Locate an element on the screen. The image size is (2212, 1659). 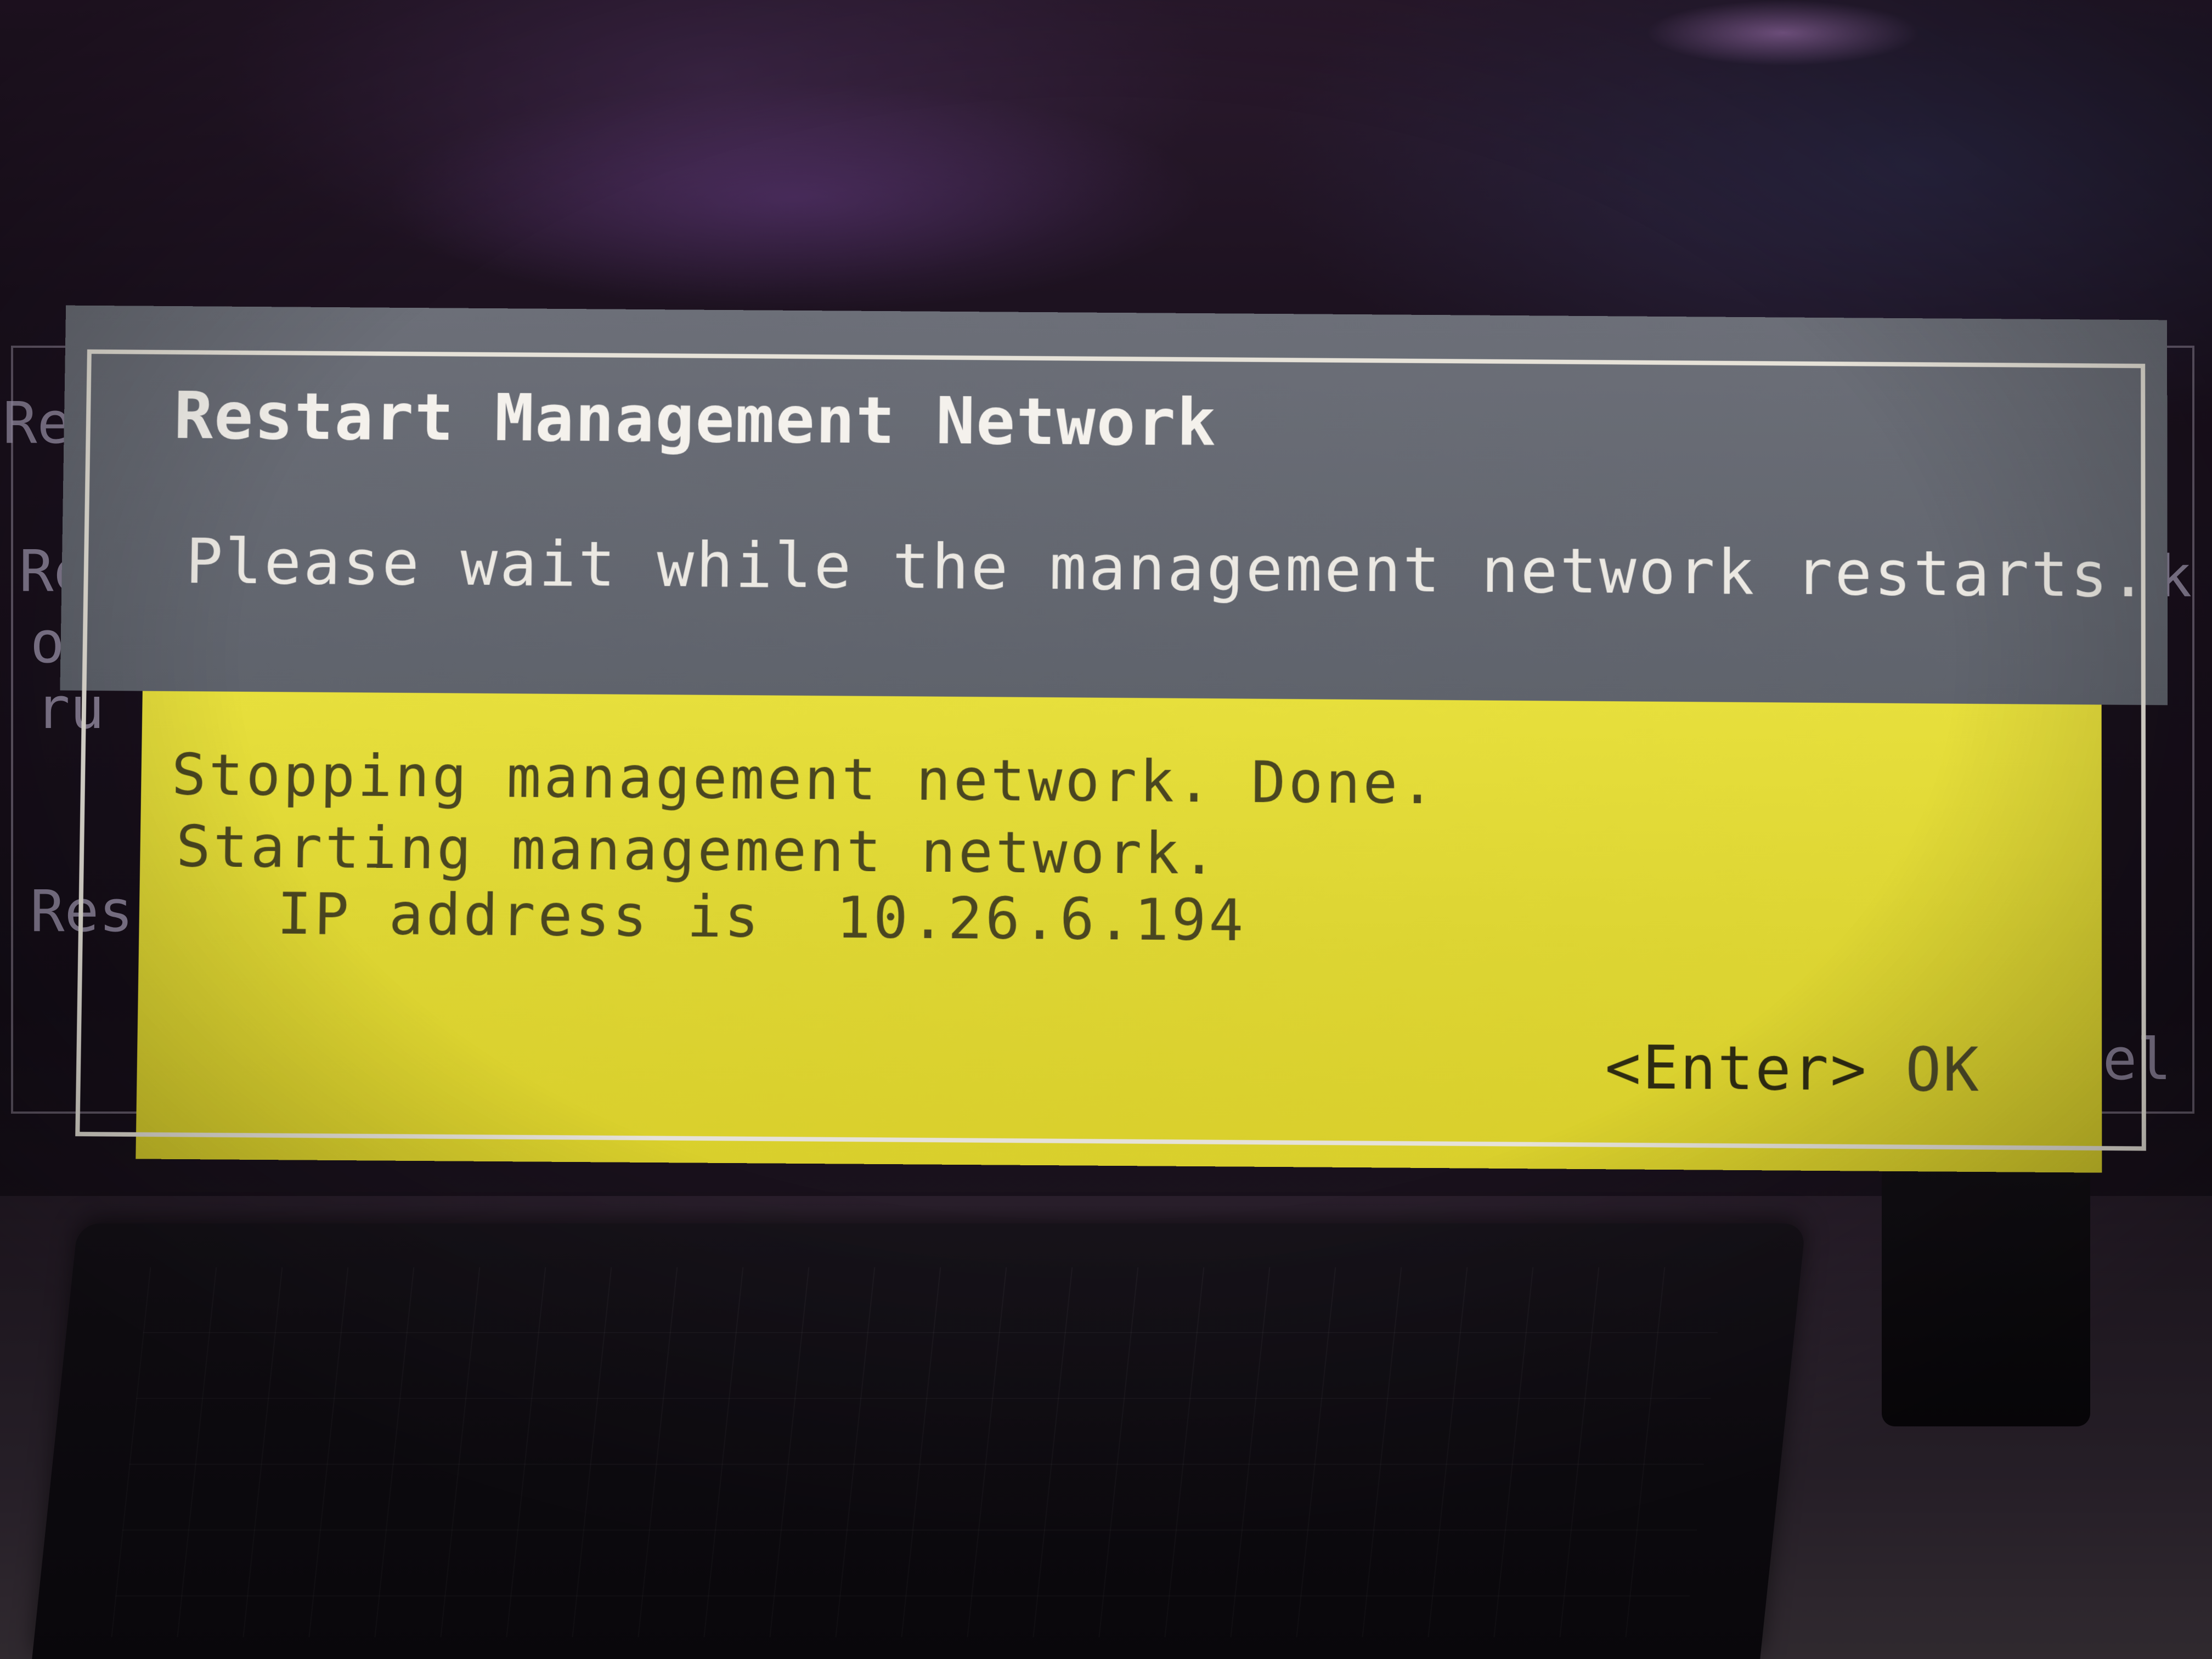
dialog-title: Restart Management Network is located at coordinates (695, 419).